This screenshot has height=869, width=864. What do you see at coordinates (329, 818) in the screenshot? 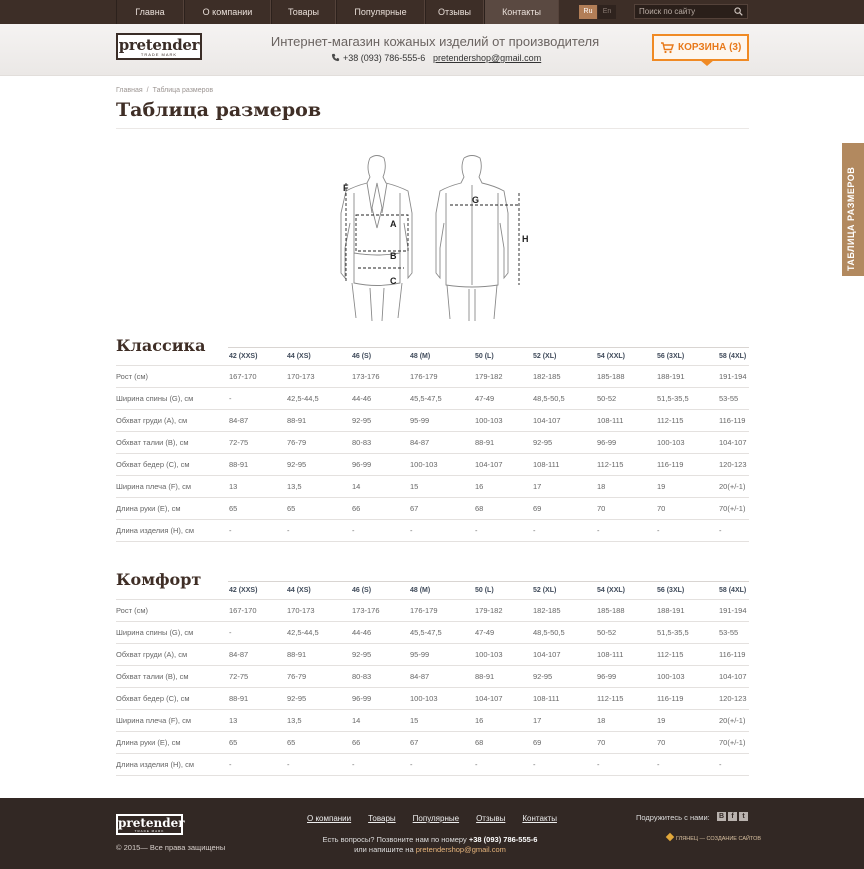
I see `footer-link-about: О компании` at bounding box center [329, 818].